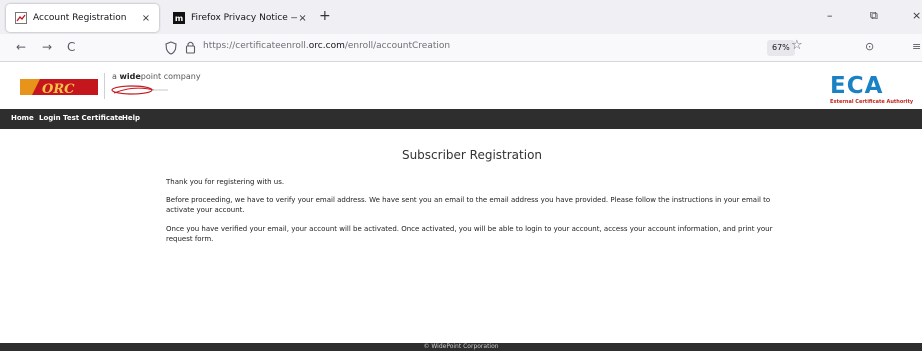 Image resolution: width=922 pixels, height=351 pixels. I want to click on menu-item-login: Login, so click(50, 118).